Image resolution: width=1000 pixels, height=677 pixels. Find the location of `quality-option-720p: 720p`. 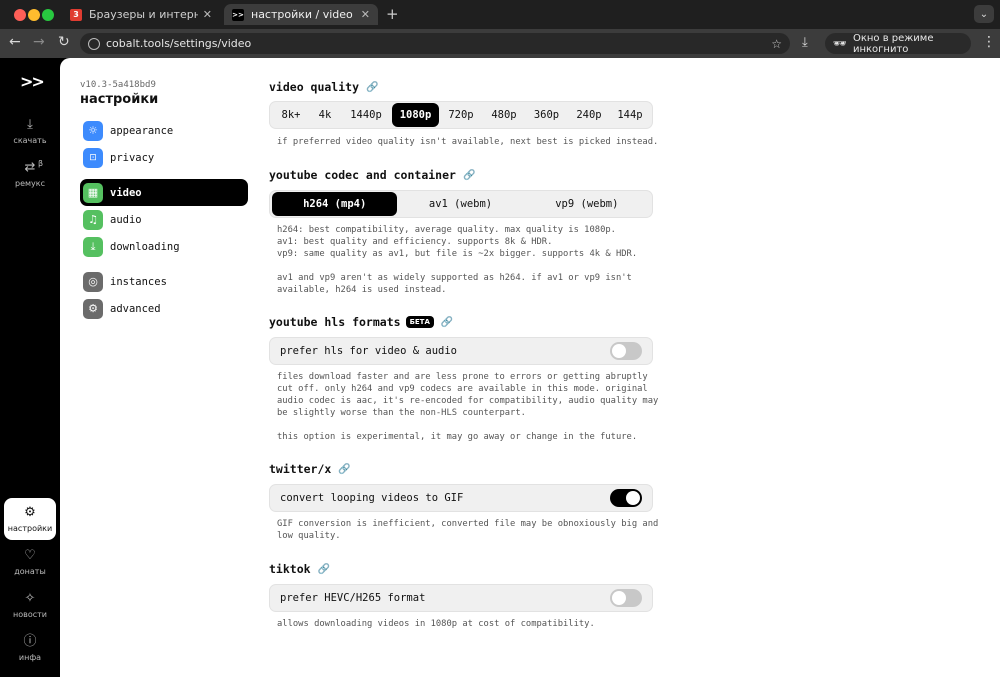

quality-option-720p: 720p is located at coordinates (461, 115).